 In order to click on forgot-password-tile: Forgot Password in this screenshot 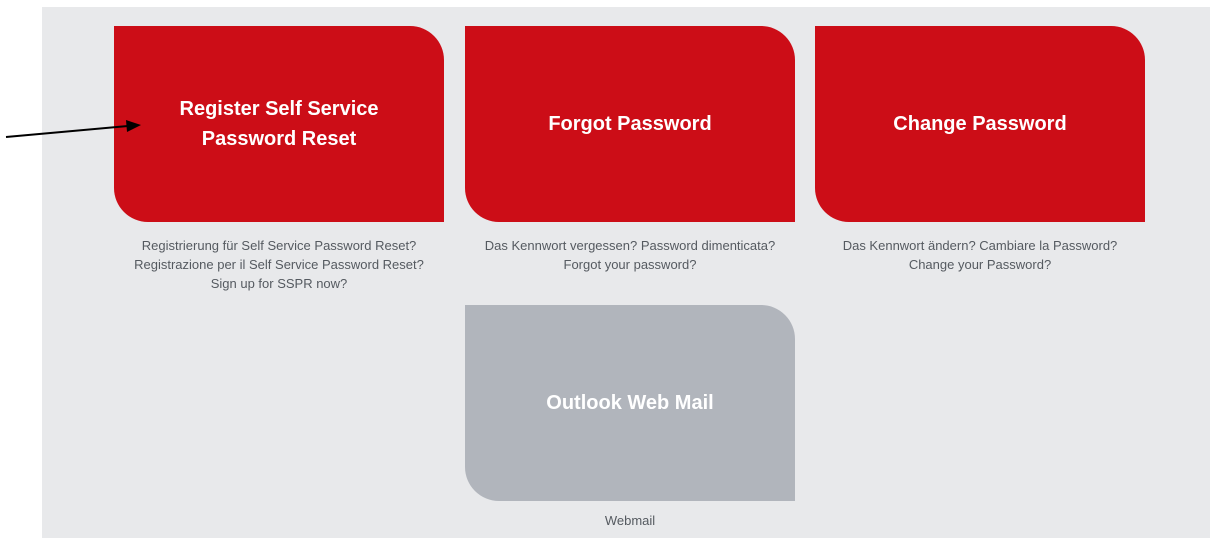, I will do `click(630, 124)`.